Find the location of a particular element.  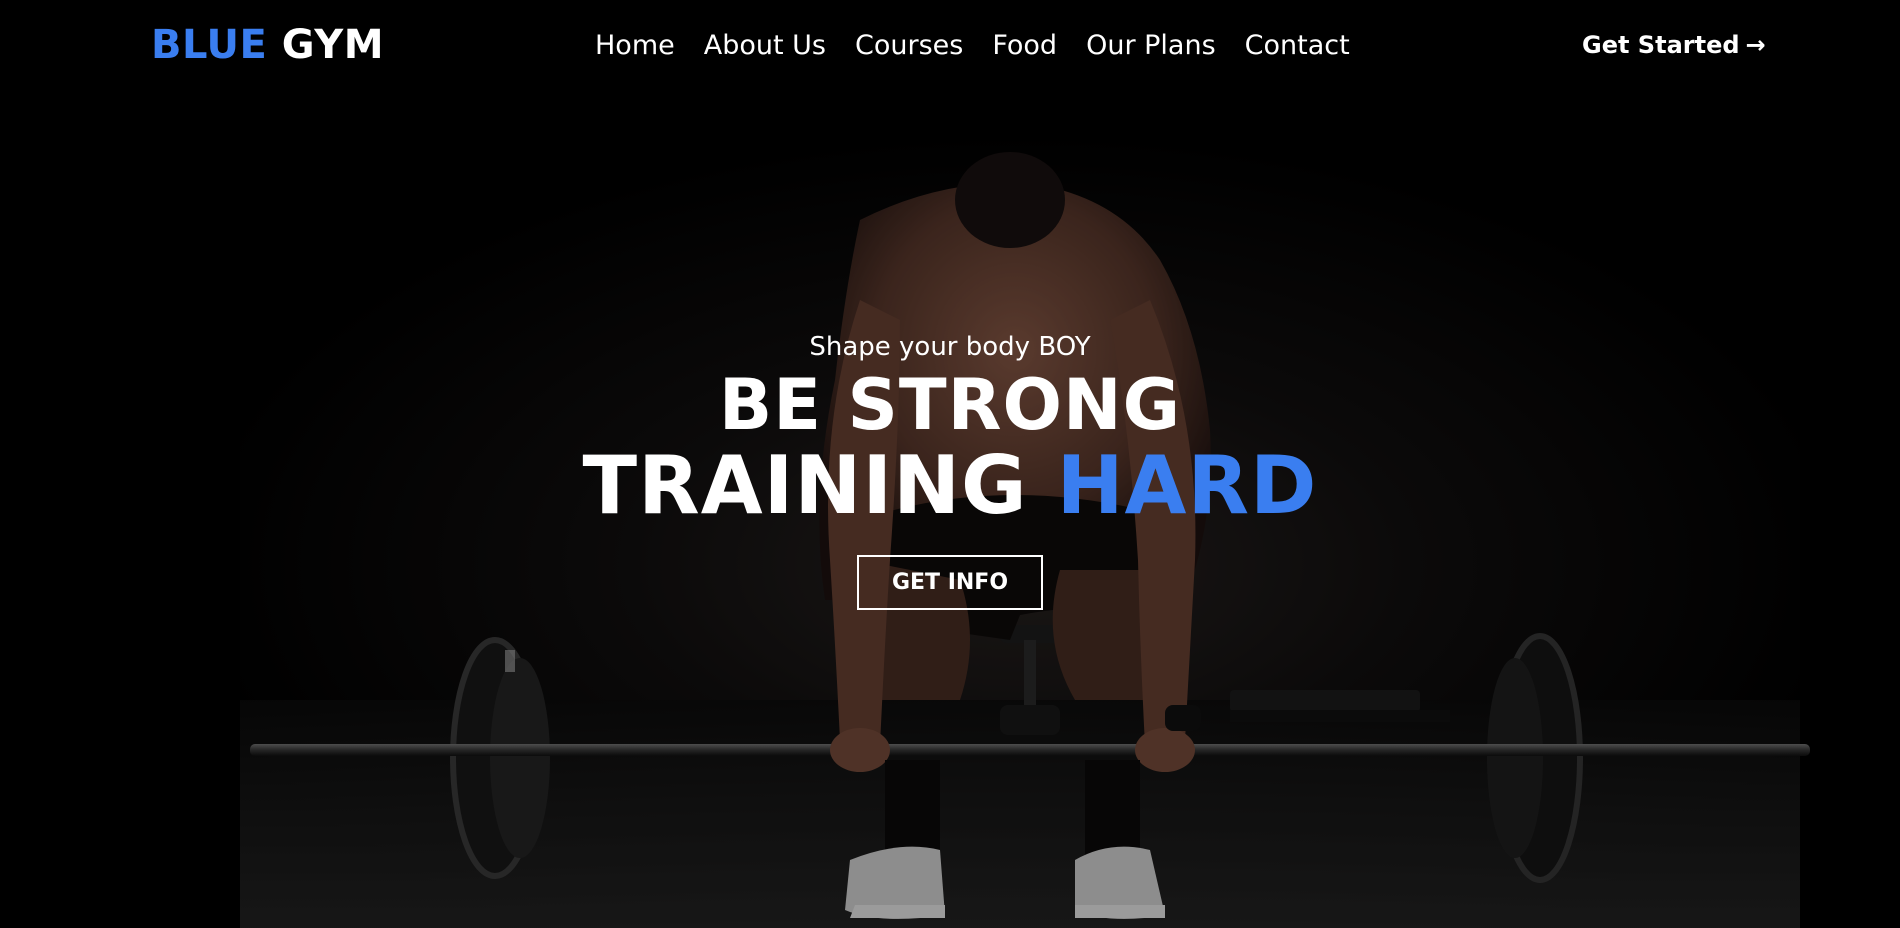

brand-logo: BLUE GYM is located at coordinates (267, 45).